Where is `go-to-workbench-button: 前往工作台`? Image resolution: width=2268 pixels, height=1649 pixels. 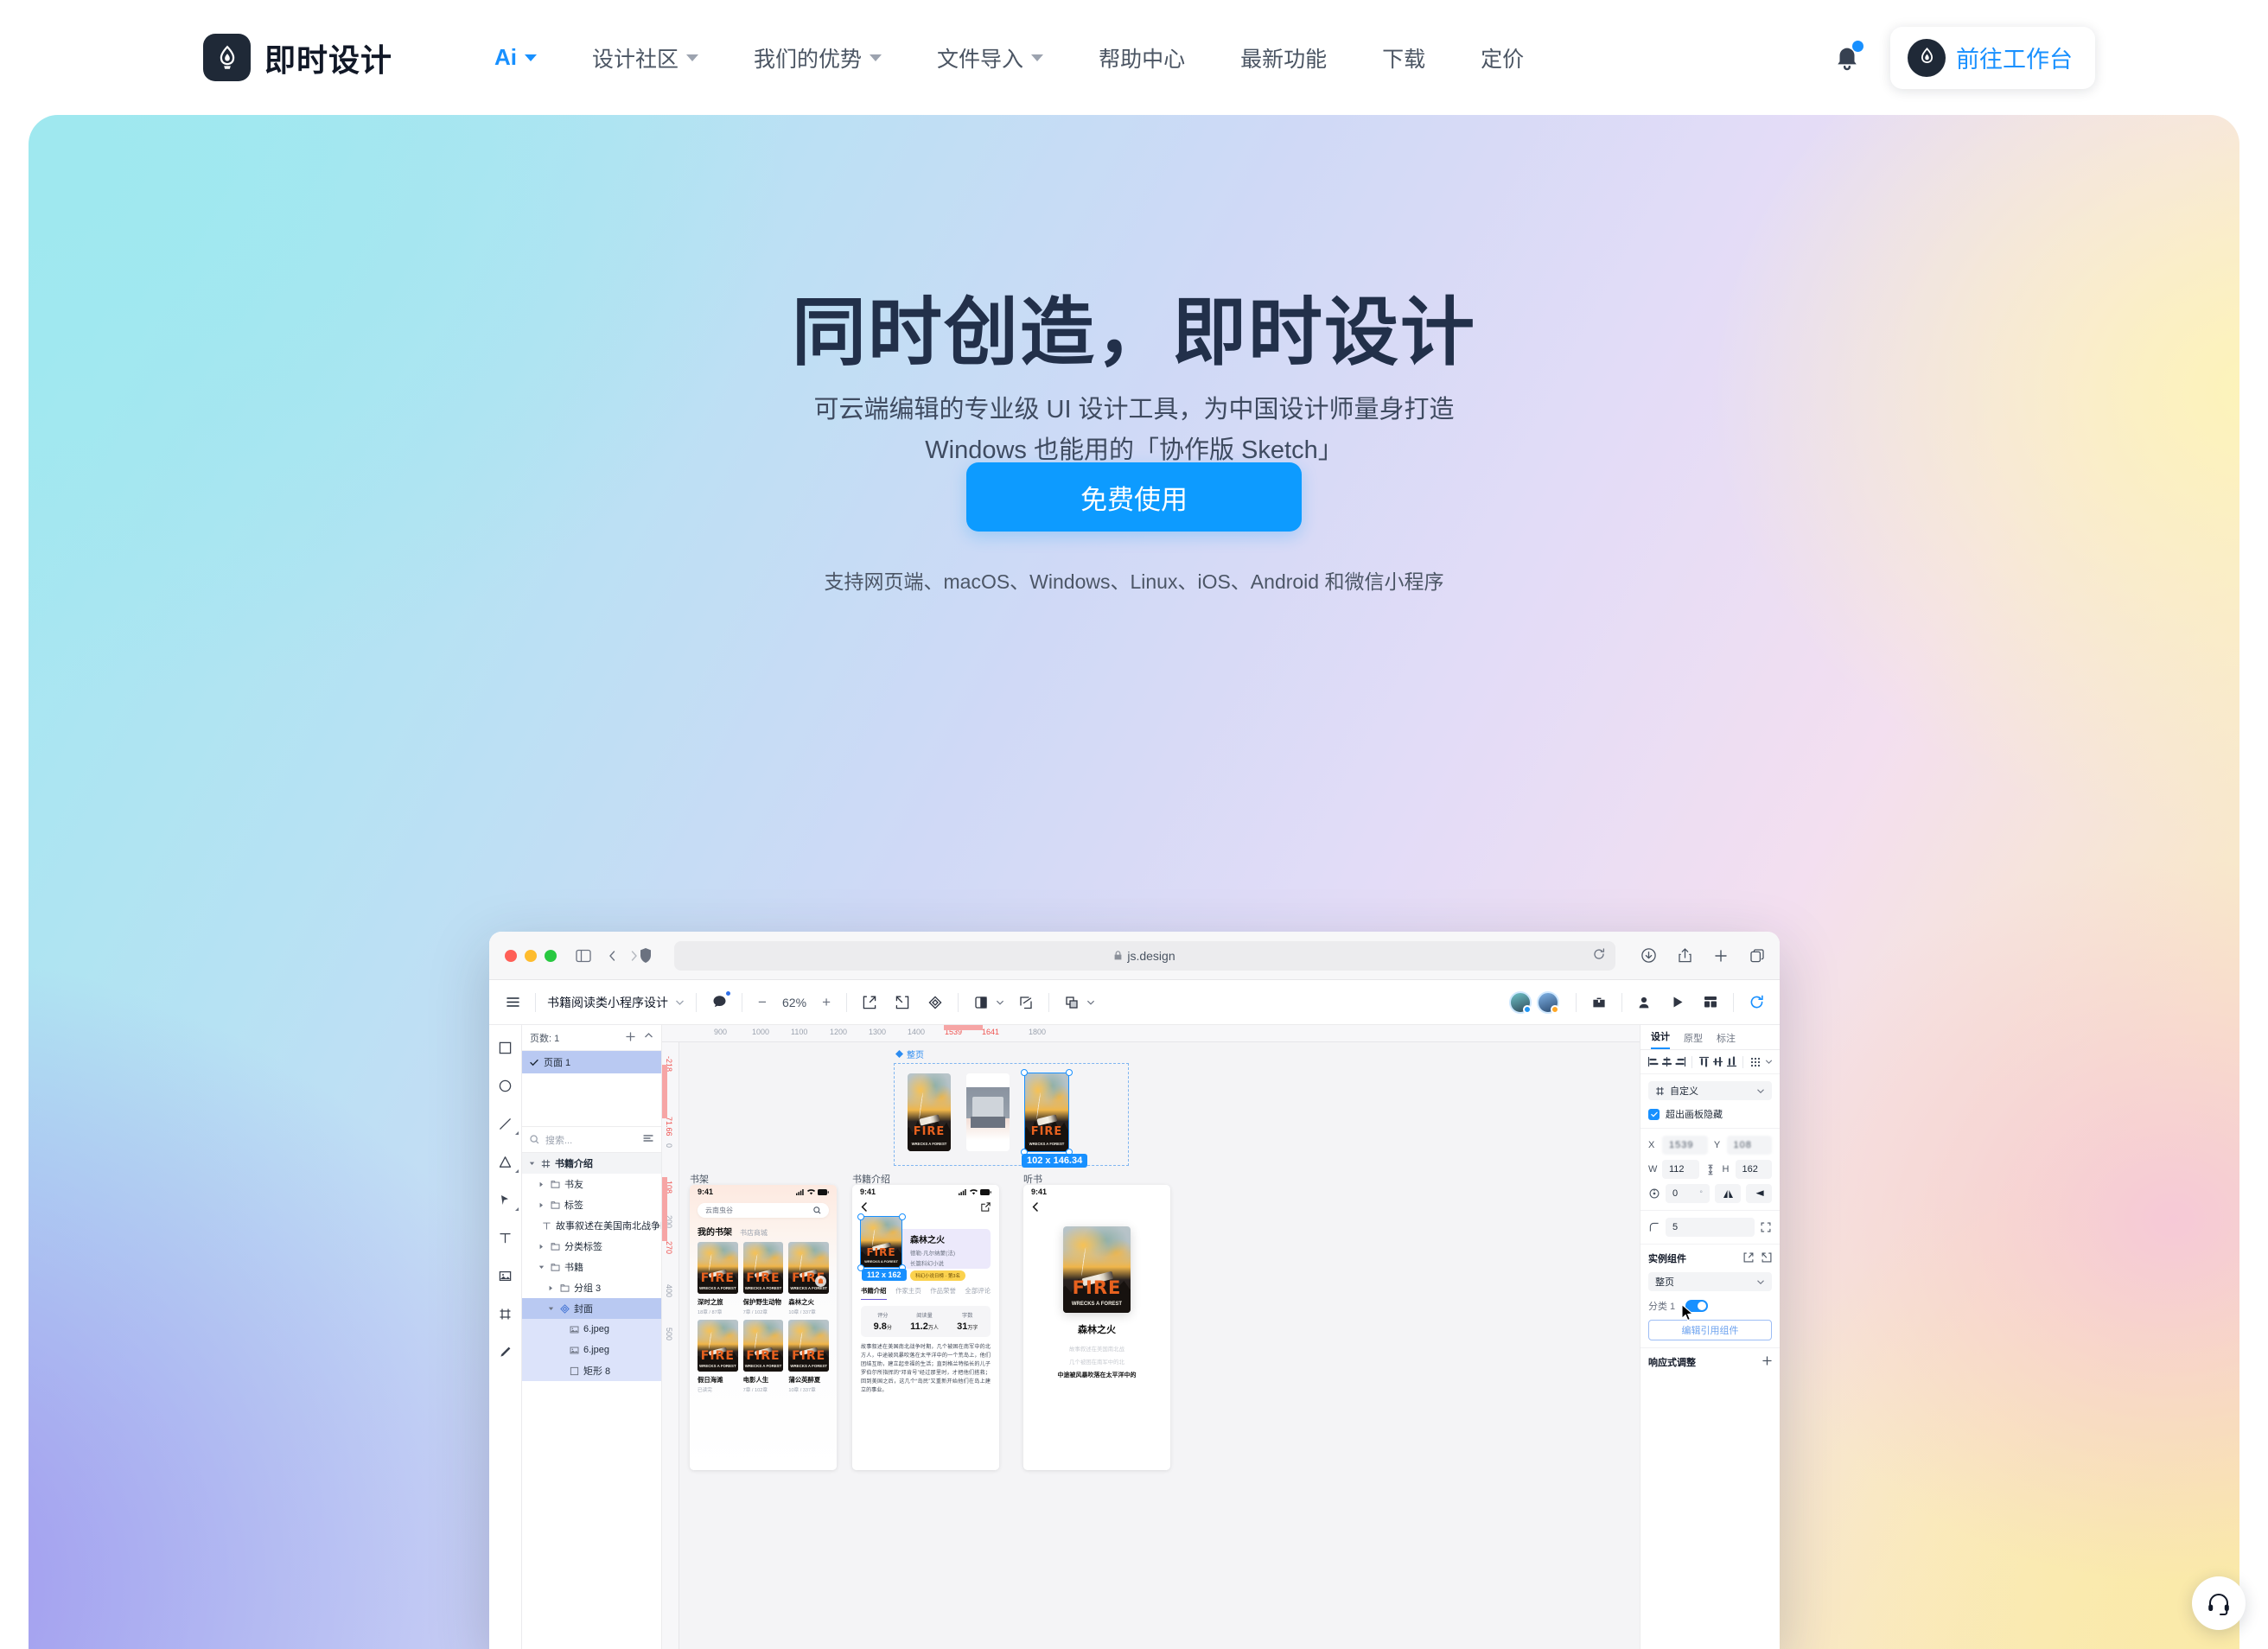 go-to-workbench-button: 前往工作台 is located at coordinates (1992, 58).